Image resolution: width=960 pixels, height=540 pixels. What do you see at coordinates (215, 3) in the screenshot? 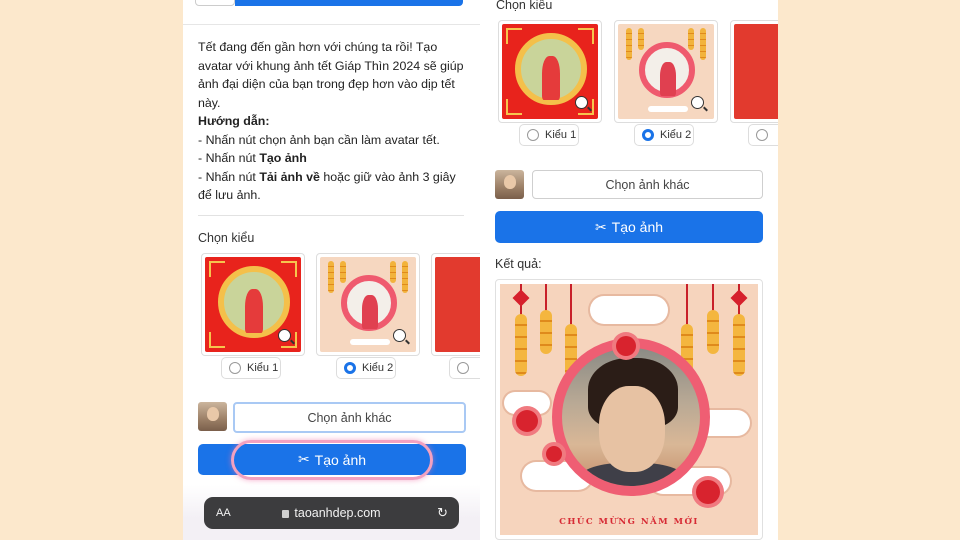
I see `top-input-pill` at bounding box center [215, 3].